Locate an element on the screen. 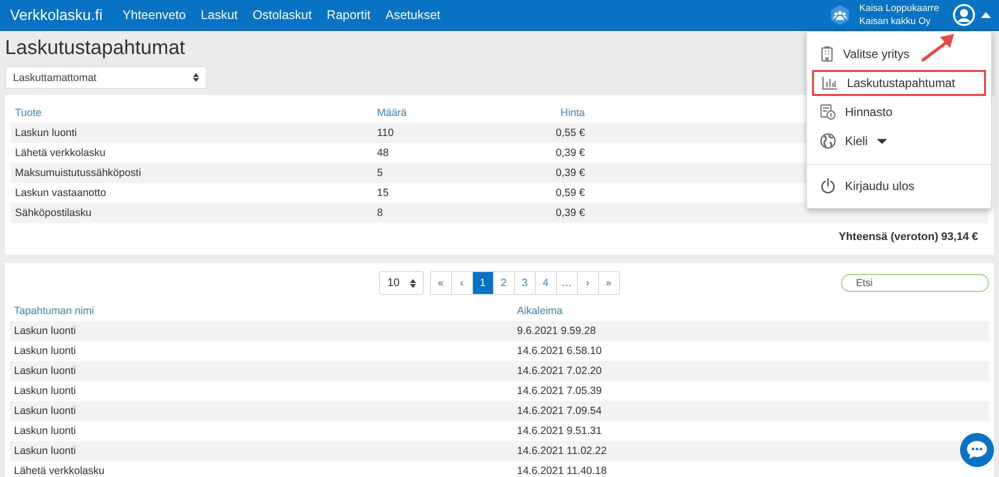  menu-item: Laskutustapahtumat is located at coordinates (899, 83).